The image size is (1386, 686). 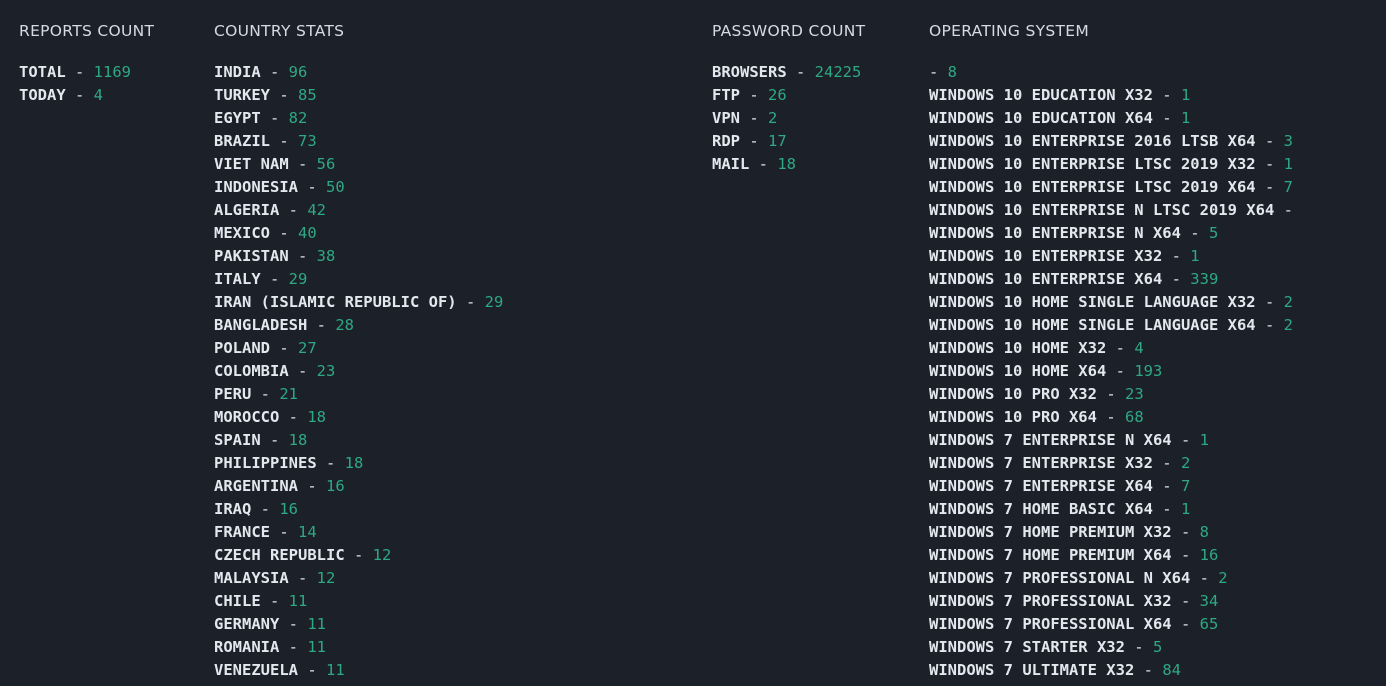 What do you see at coordinates (279, 31) in the screenshot?
I see `country-stats-header: COUNTRY STATS` at bounding box center [279, 31].